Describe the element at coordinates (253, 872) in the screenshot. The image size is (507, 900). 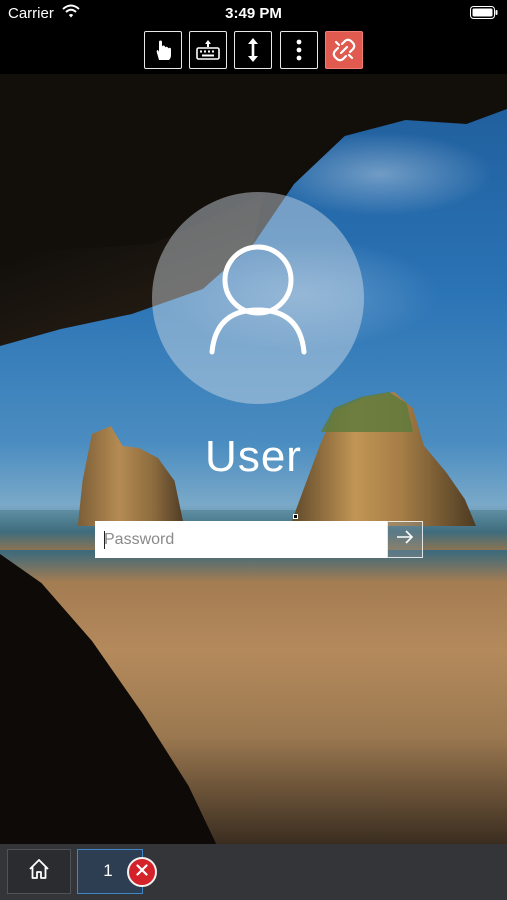
I see `session-bar: 1` at that location.